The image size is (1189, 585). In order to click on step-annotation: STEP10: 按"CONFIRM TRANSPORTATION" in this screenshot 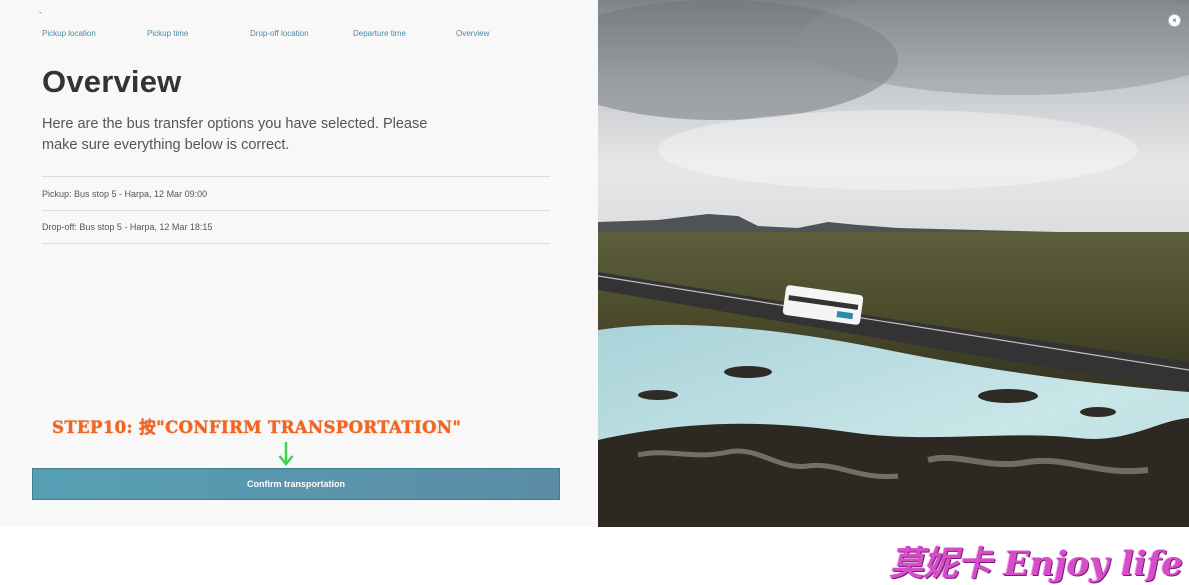, I will do `click(257, 427)`.